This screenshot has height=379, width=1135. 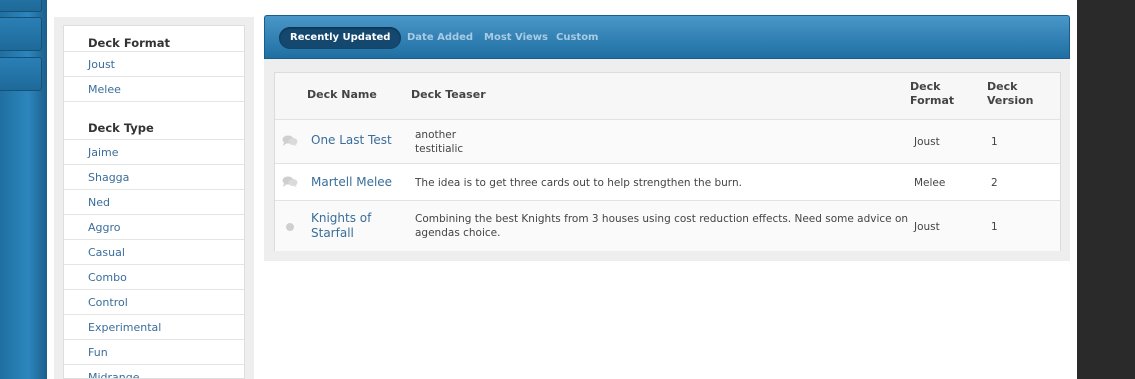 I want to click on deck-format: Melee, so click(x=930, y=183).